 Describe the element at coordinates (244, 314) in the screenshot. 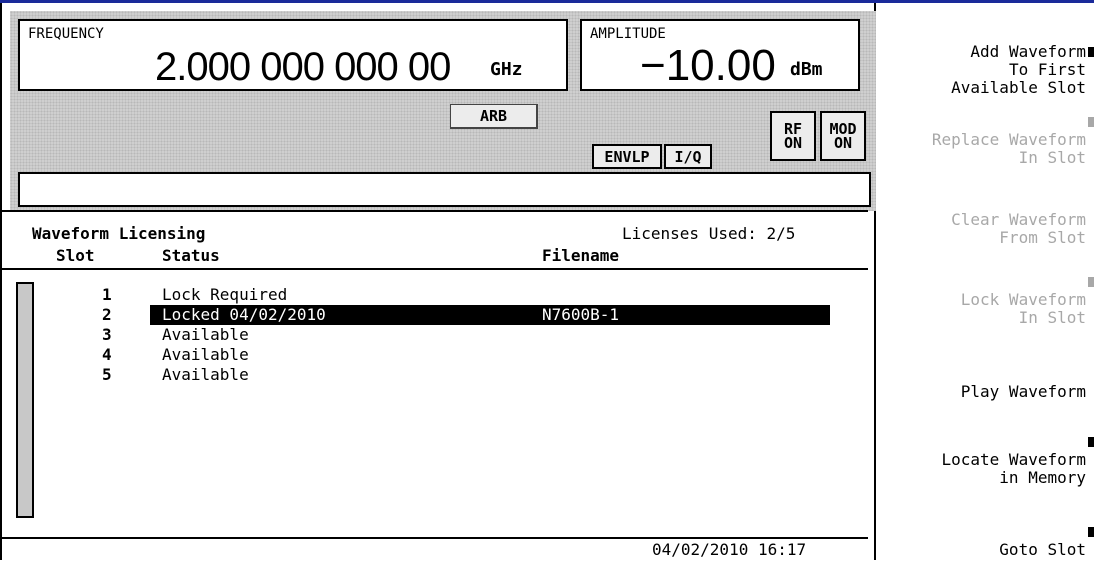

I see `slot-status: Locked 04/02/2010` at that location.